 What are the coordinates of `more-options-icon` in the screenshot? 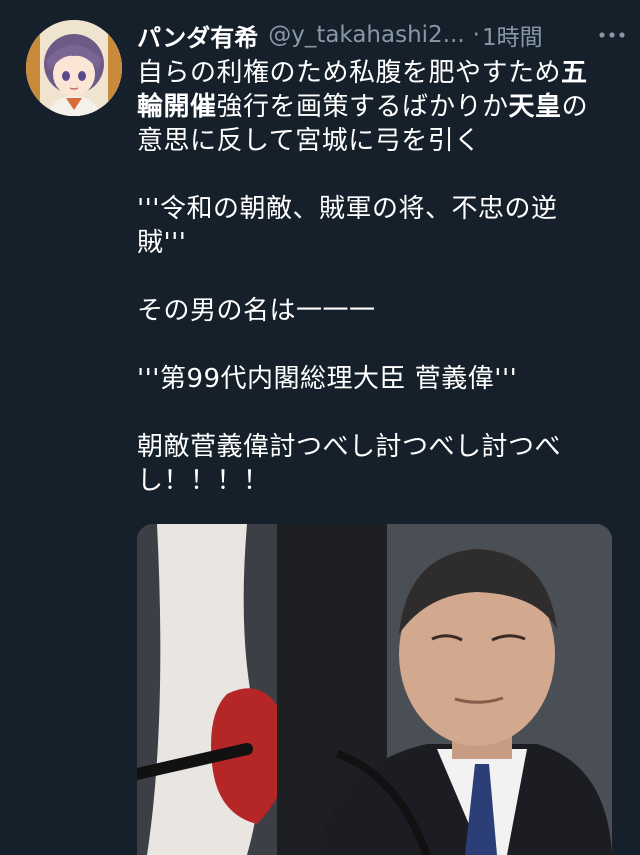 It's located at (612, 35).